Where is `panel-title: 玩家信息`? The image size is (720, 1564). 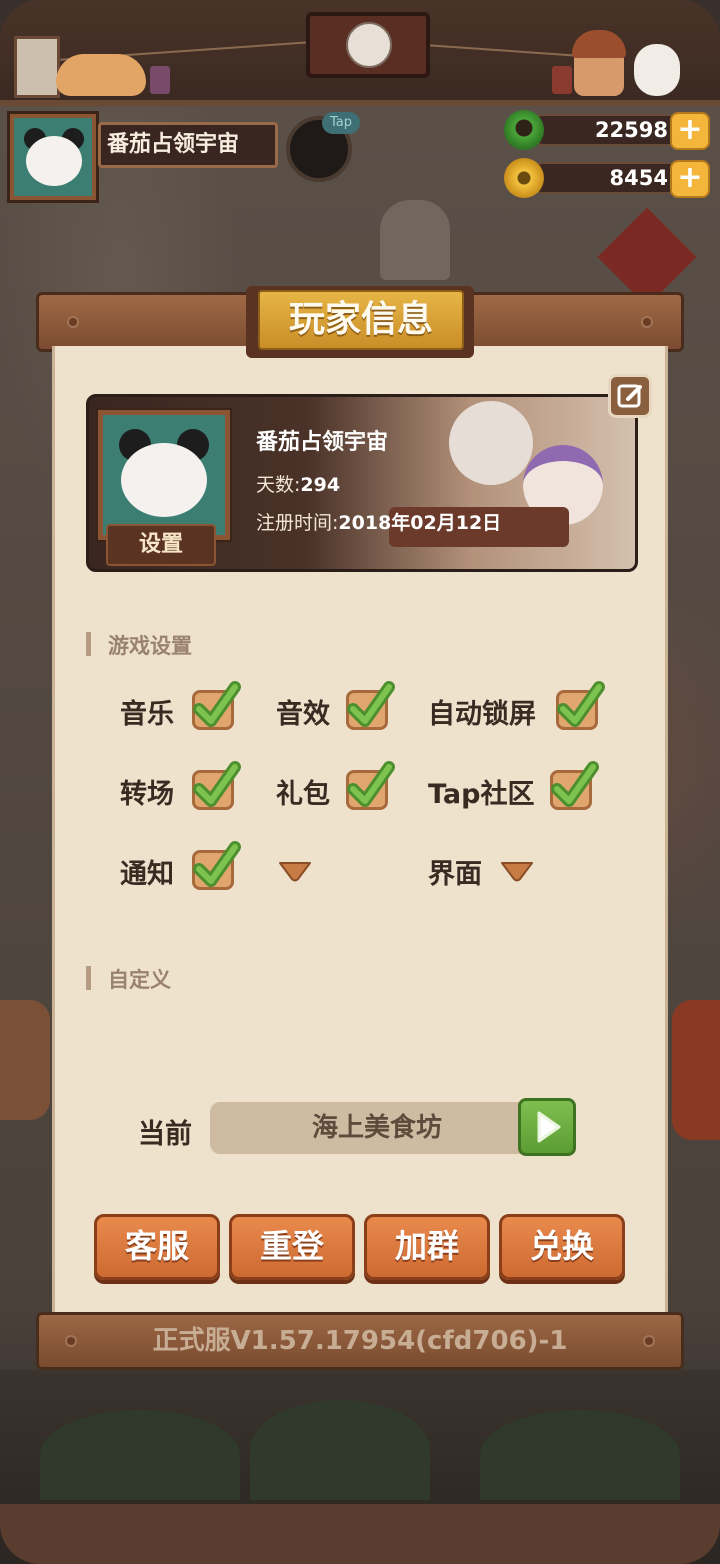 panel-title: 玩家信息 is located at coordinates (361, 320).